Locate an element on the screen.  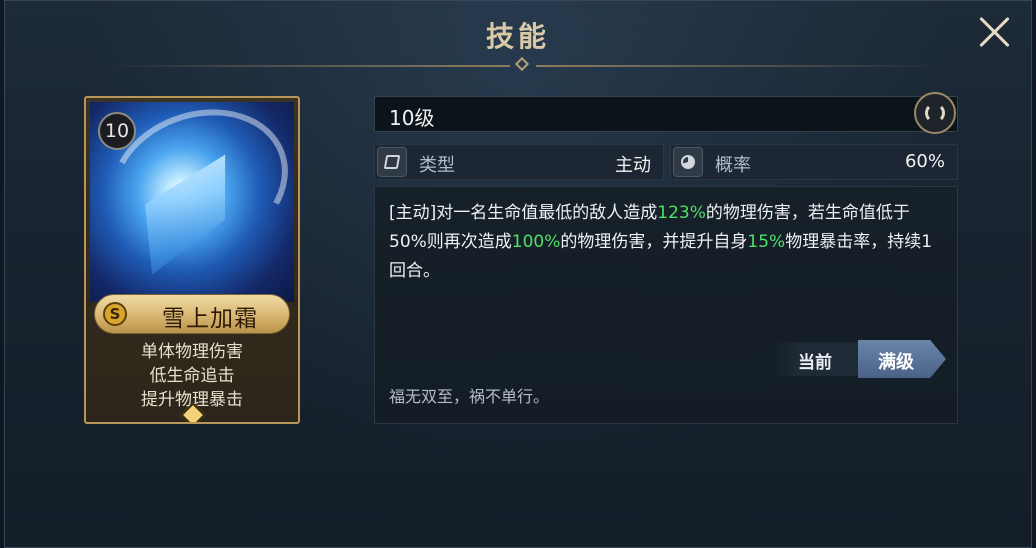
skill-art: 10 is located at coordinates (193, 200).